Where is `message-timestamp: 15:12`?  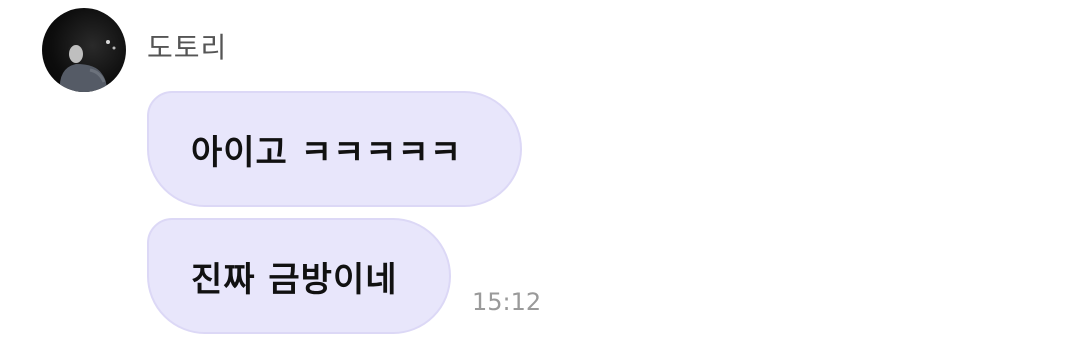 message-timestamp: 15:12 is located at coordinates (507, 302).